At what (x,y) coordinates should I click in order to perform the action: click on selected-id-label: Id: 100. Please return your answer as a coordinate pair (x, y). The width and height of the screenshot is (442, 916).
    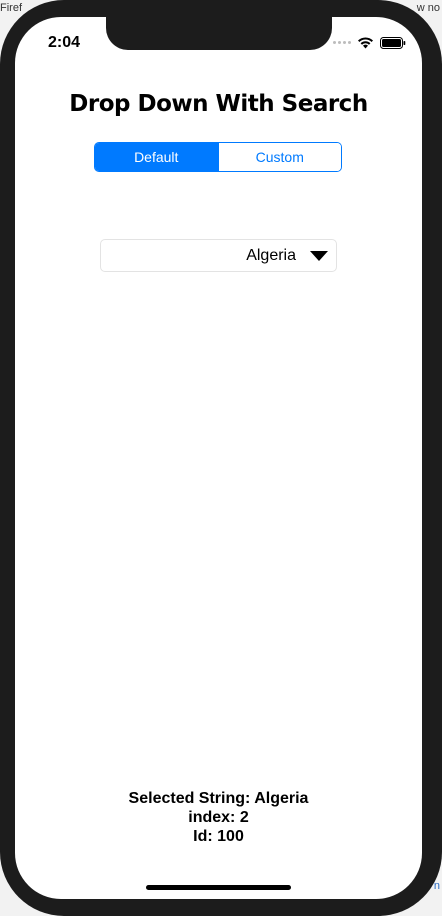
    Looking at the image, I should click on (218, 836).